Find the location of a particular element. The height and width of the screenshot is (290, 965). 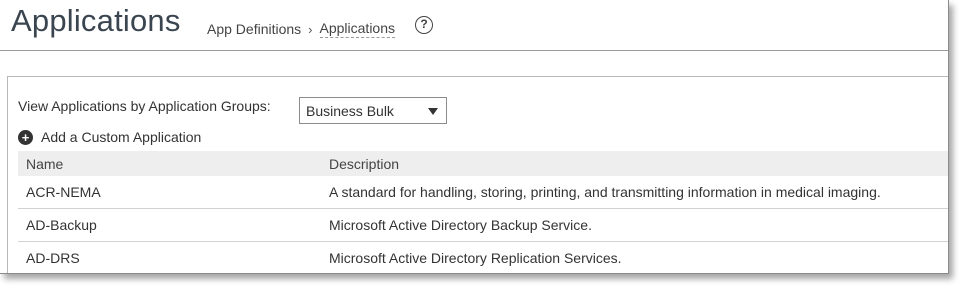

breadcrumb: App Definitions › Applications is located at coordinates (301, 29).